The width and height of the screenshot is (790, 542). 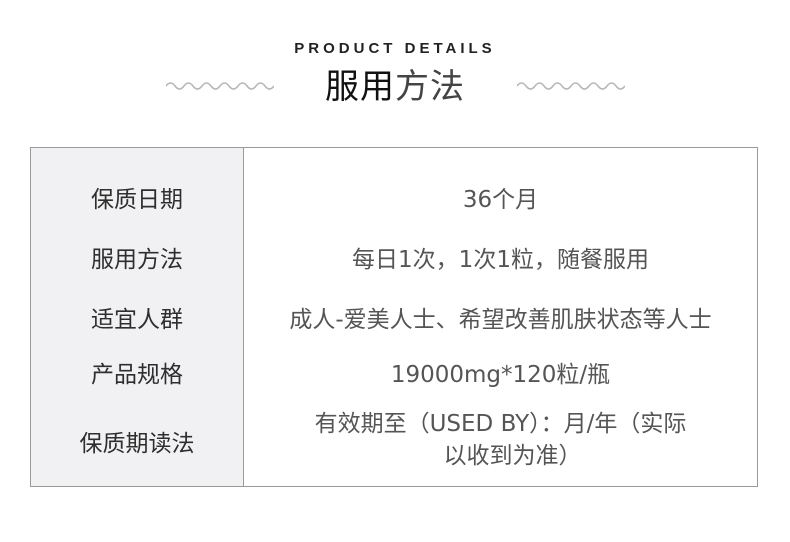 What do you see at coordinates (137, 260) in the screenshot?
I see `row-label-usage: 服用方法` at bounding box center [137, 260].